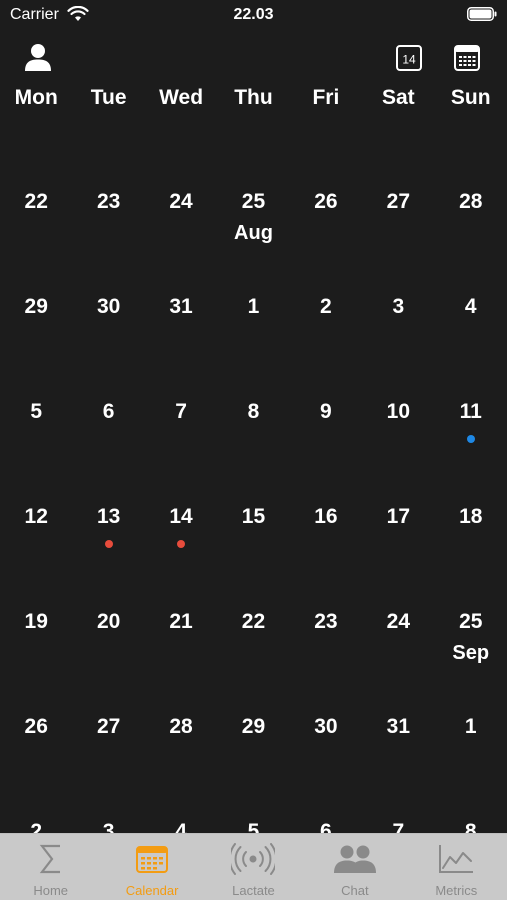  What do you see at coordinates (467, 58) in the screenshot?
I see `month-view-button` at bounding box center [467, 58].